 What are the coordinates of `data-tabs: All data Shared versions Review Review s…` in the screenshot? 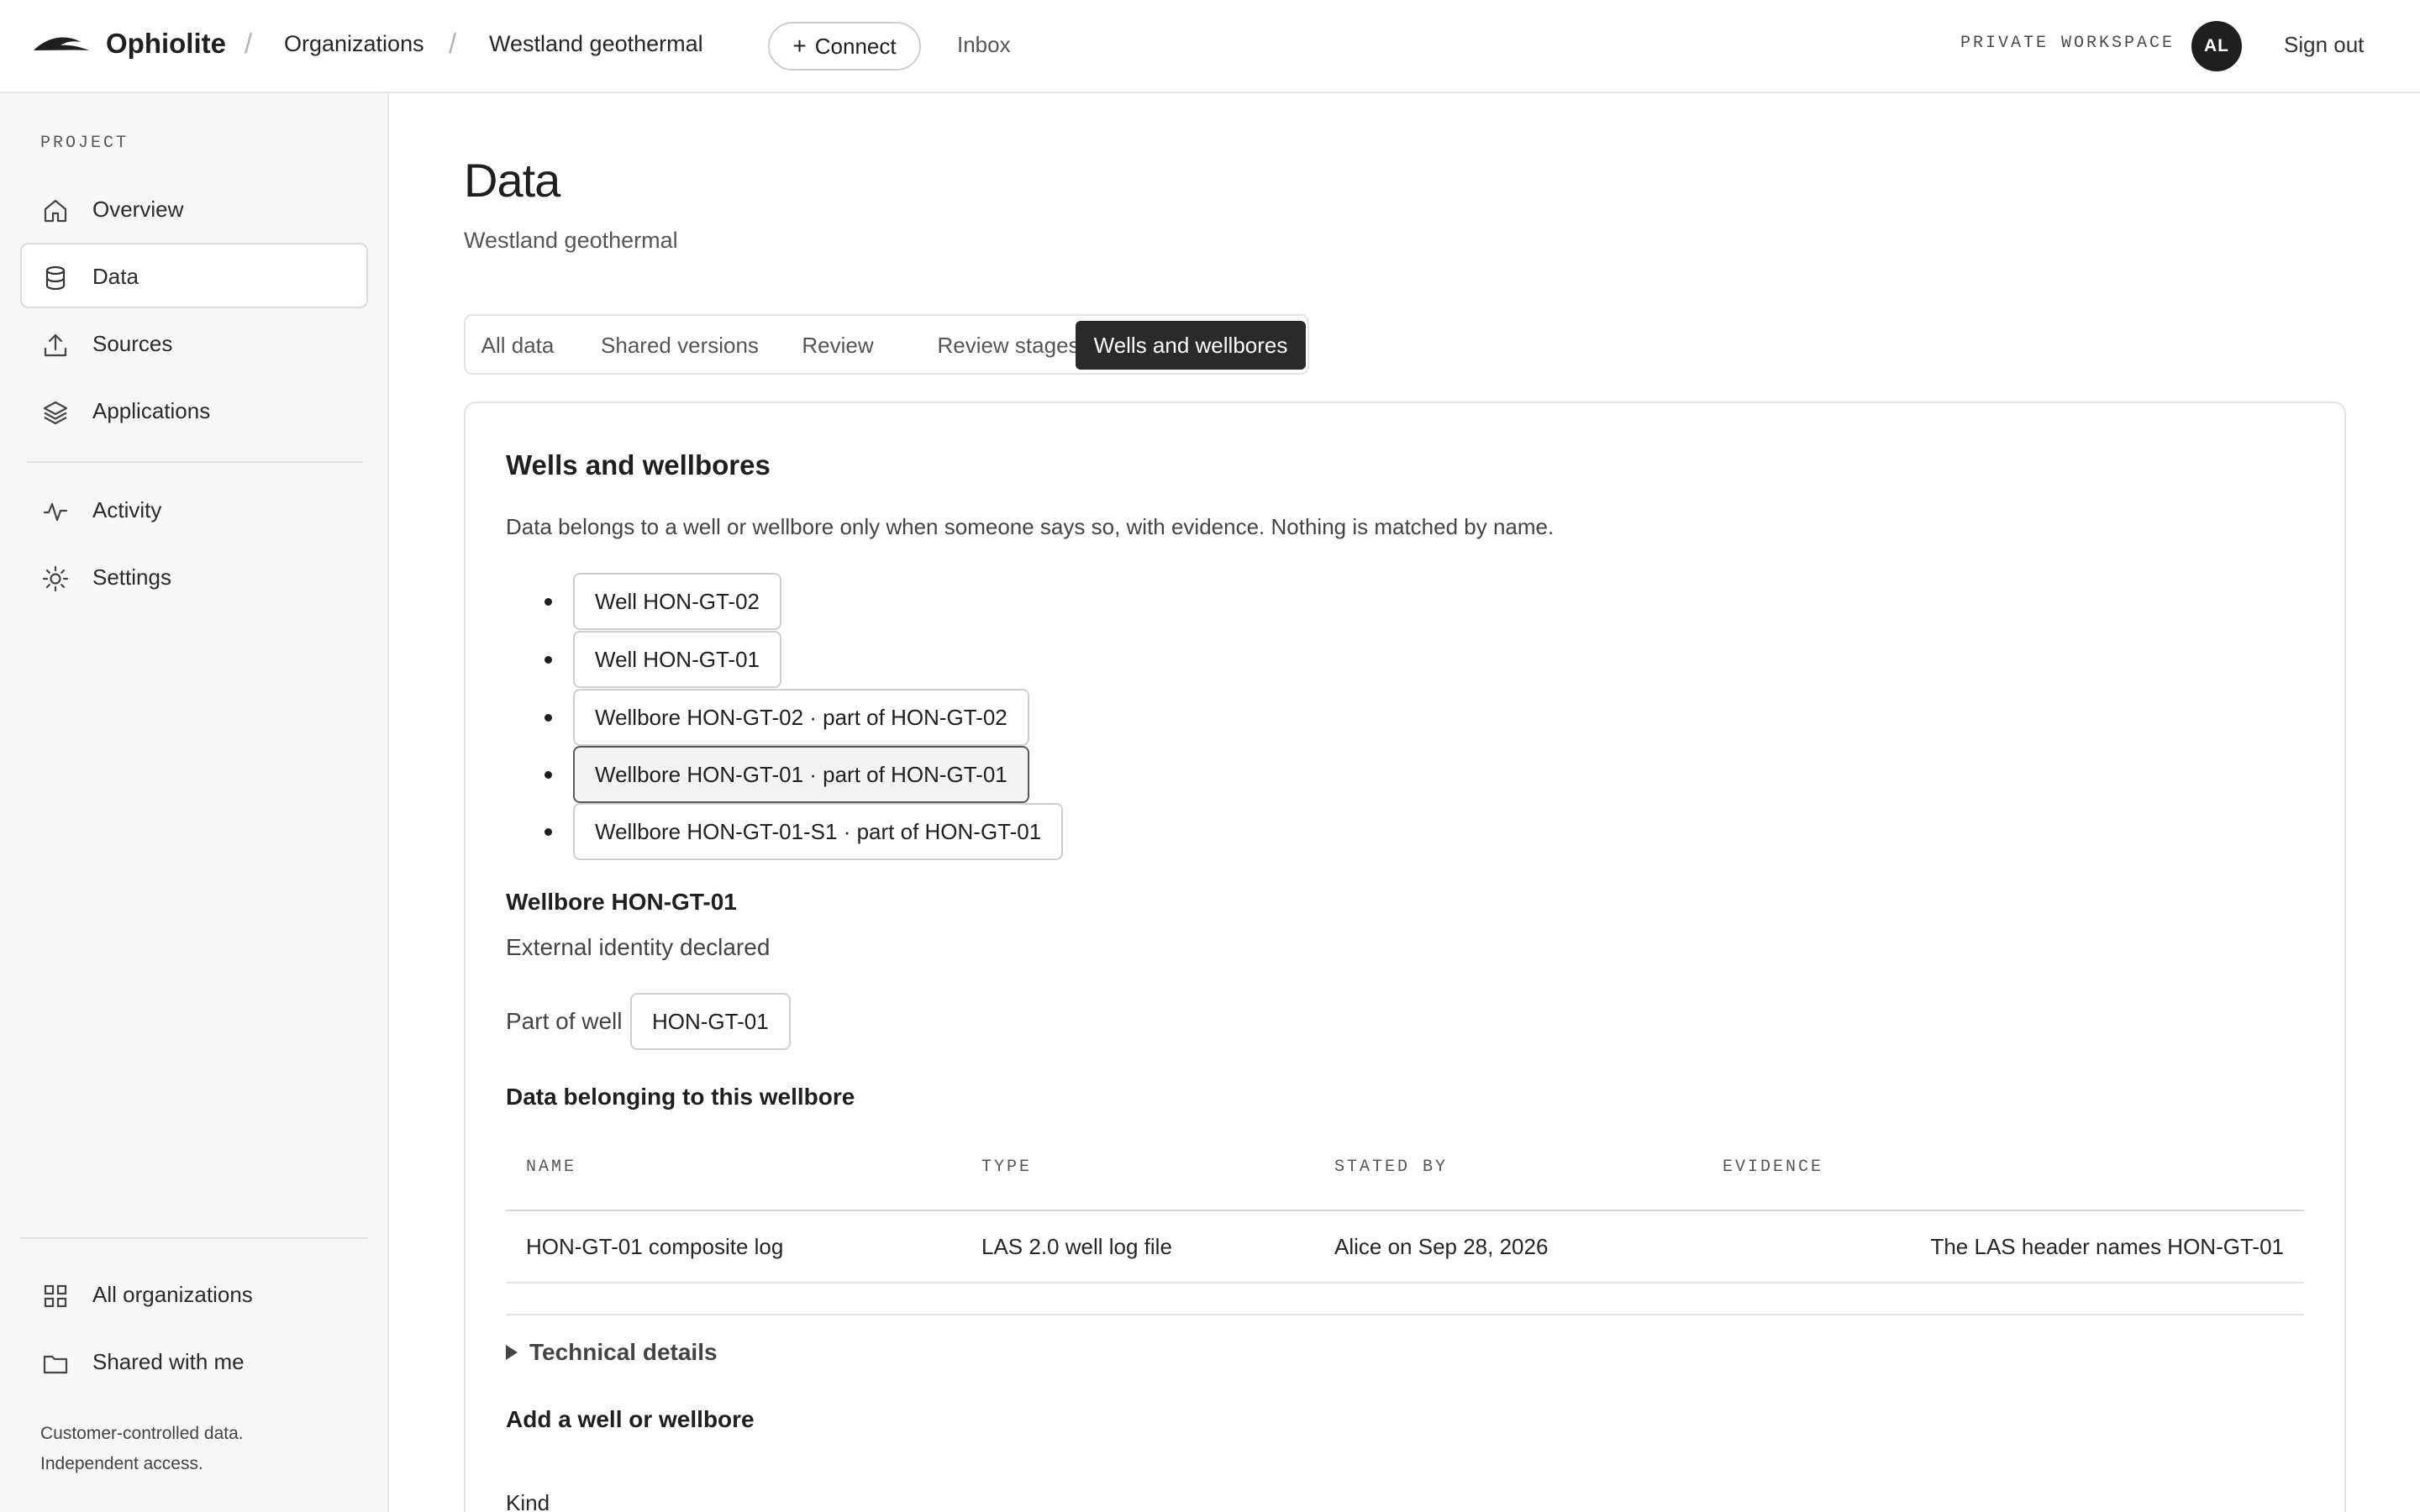 It's located at (886, 344).